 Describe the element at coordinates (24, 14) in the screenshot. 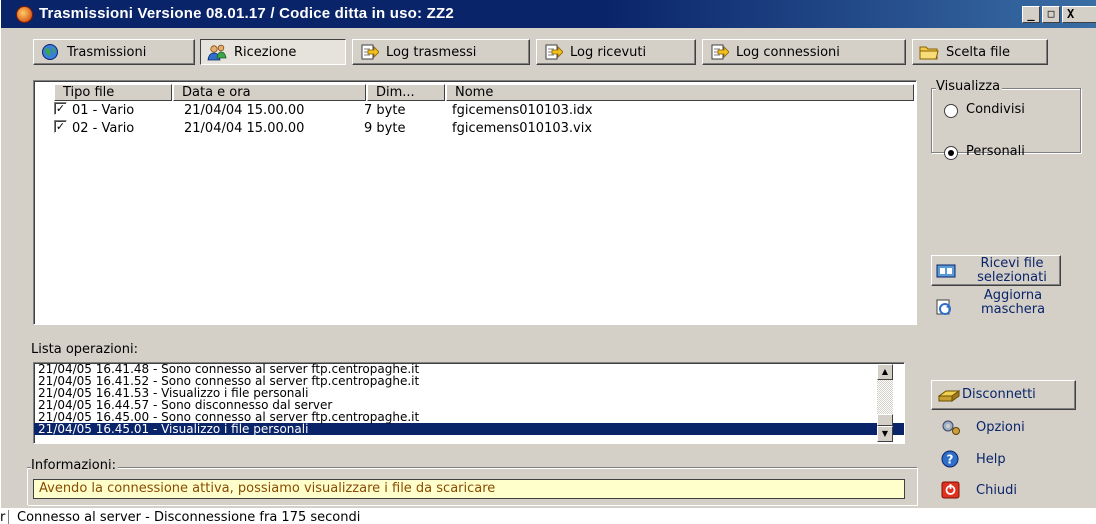

I see `app-icon` at that location.